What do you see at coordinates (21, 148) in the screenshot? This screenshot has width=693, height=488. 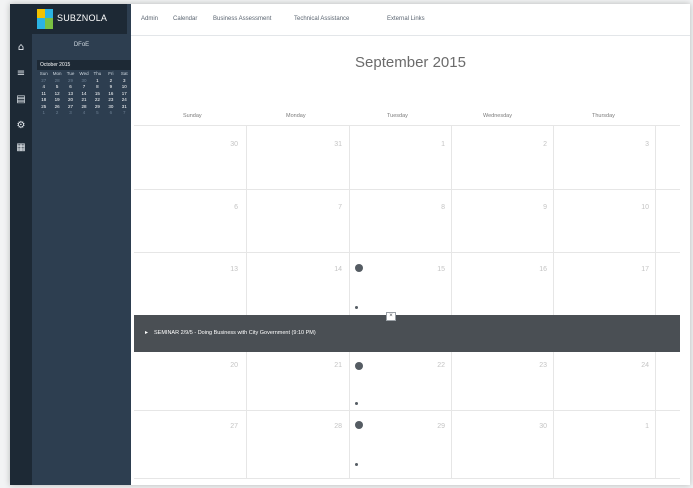 I see `report-icon: ▦` at bounding box center [21, 148].